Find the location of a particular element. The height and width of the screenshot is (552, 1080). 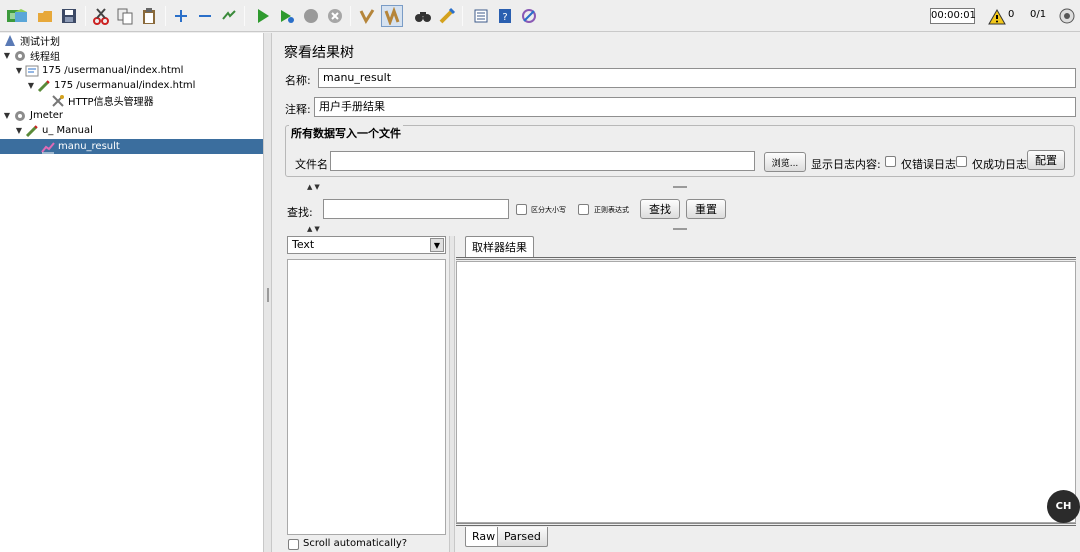

case-sensitive-checkbox is located at coordinates (521, 209).